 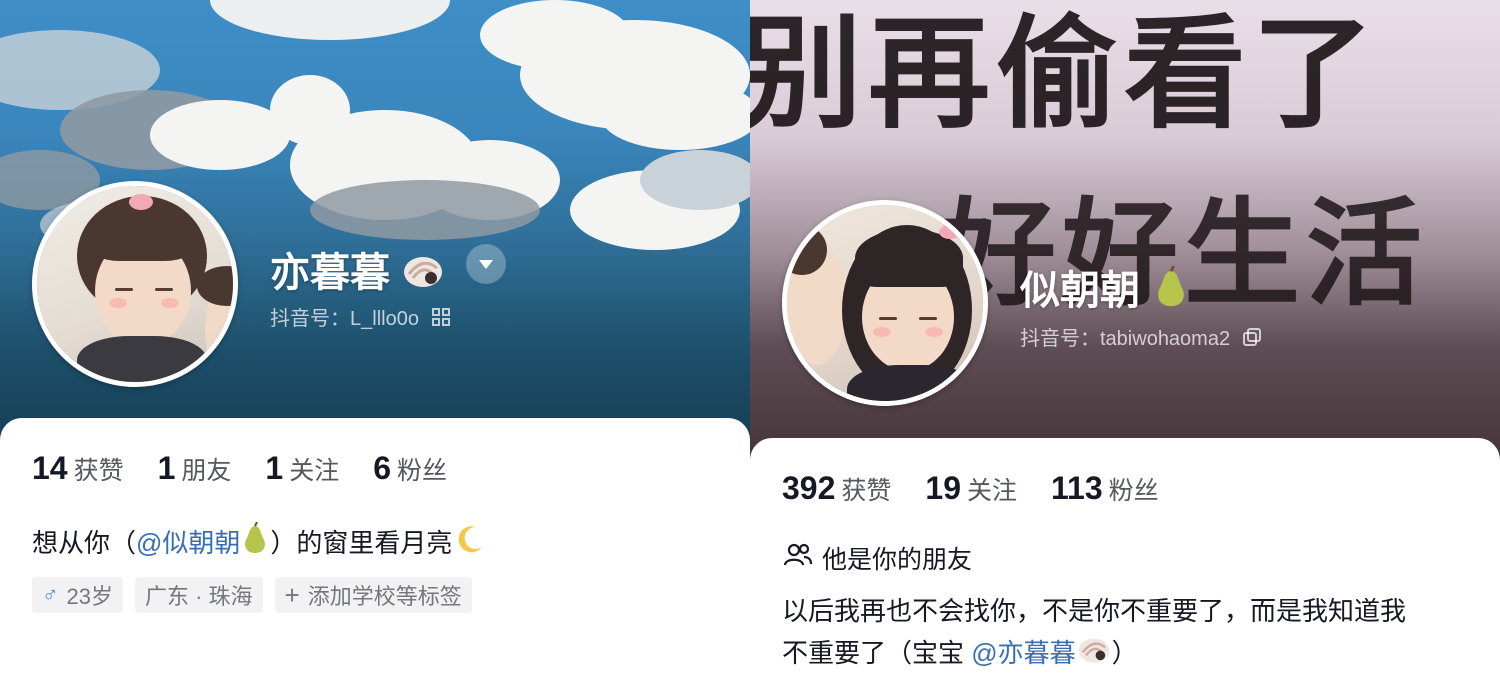 I want to click on stat-likes: 392 获赞, so click(x=836, y=488).